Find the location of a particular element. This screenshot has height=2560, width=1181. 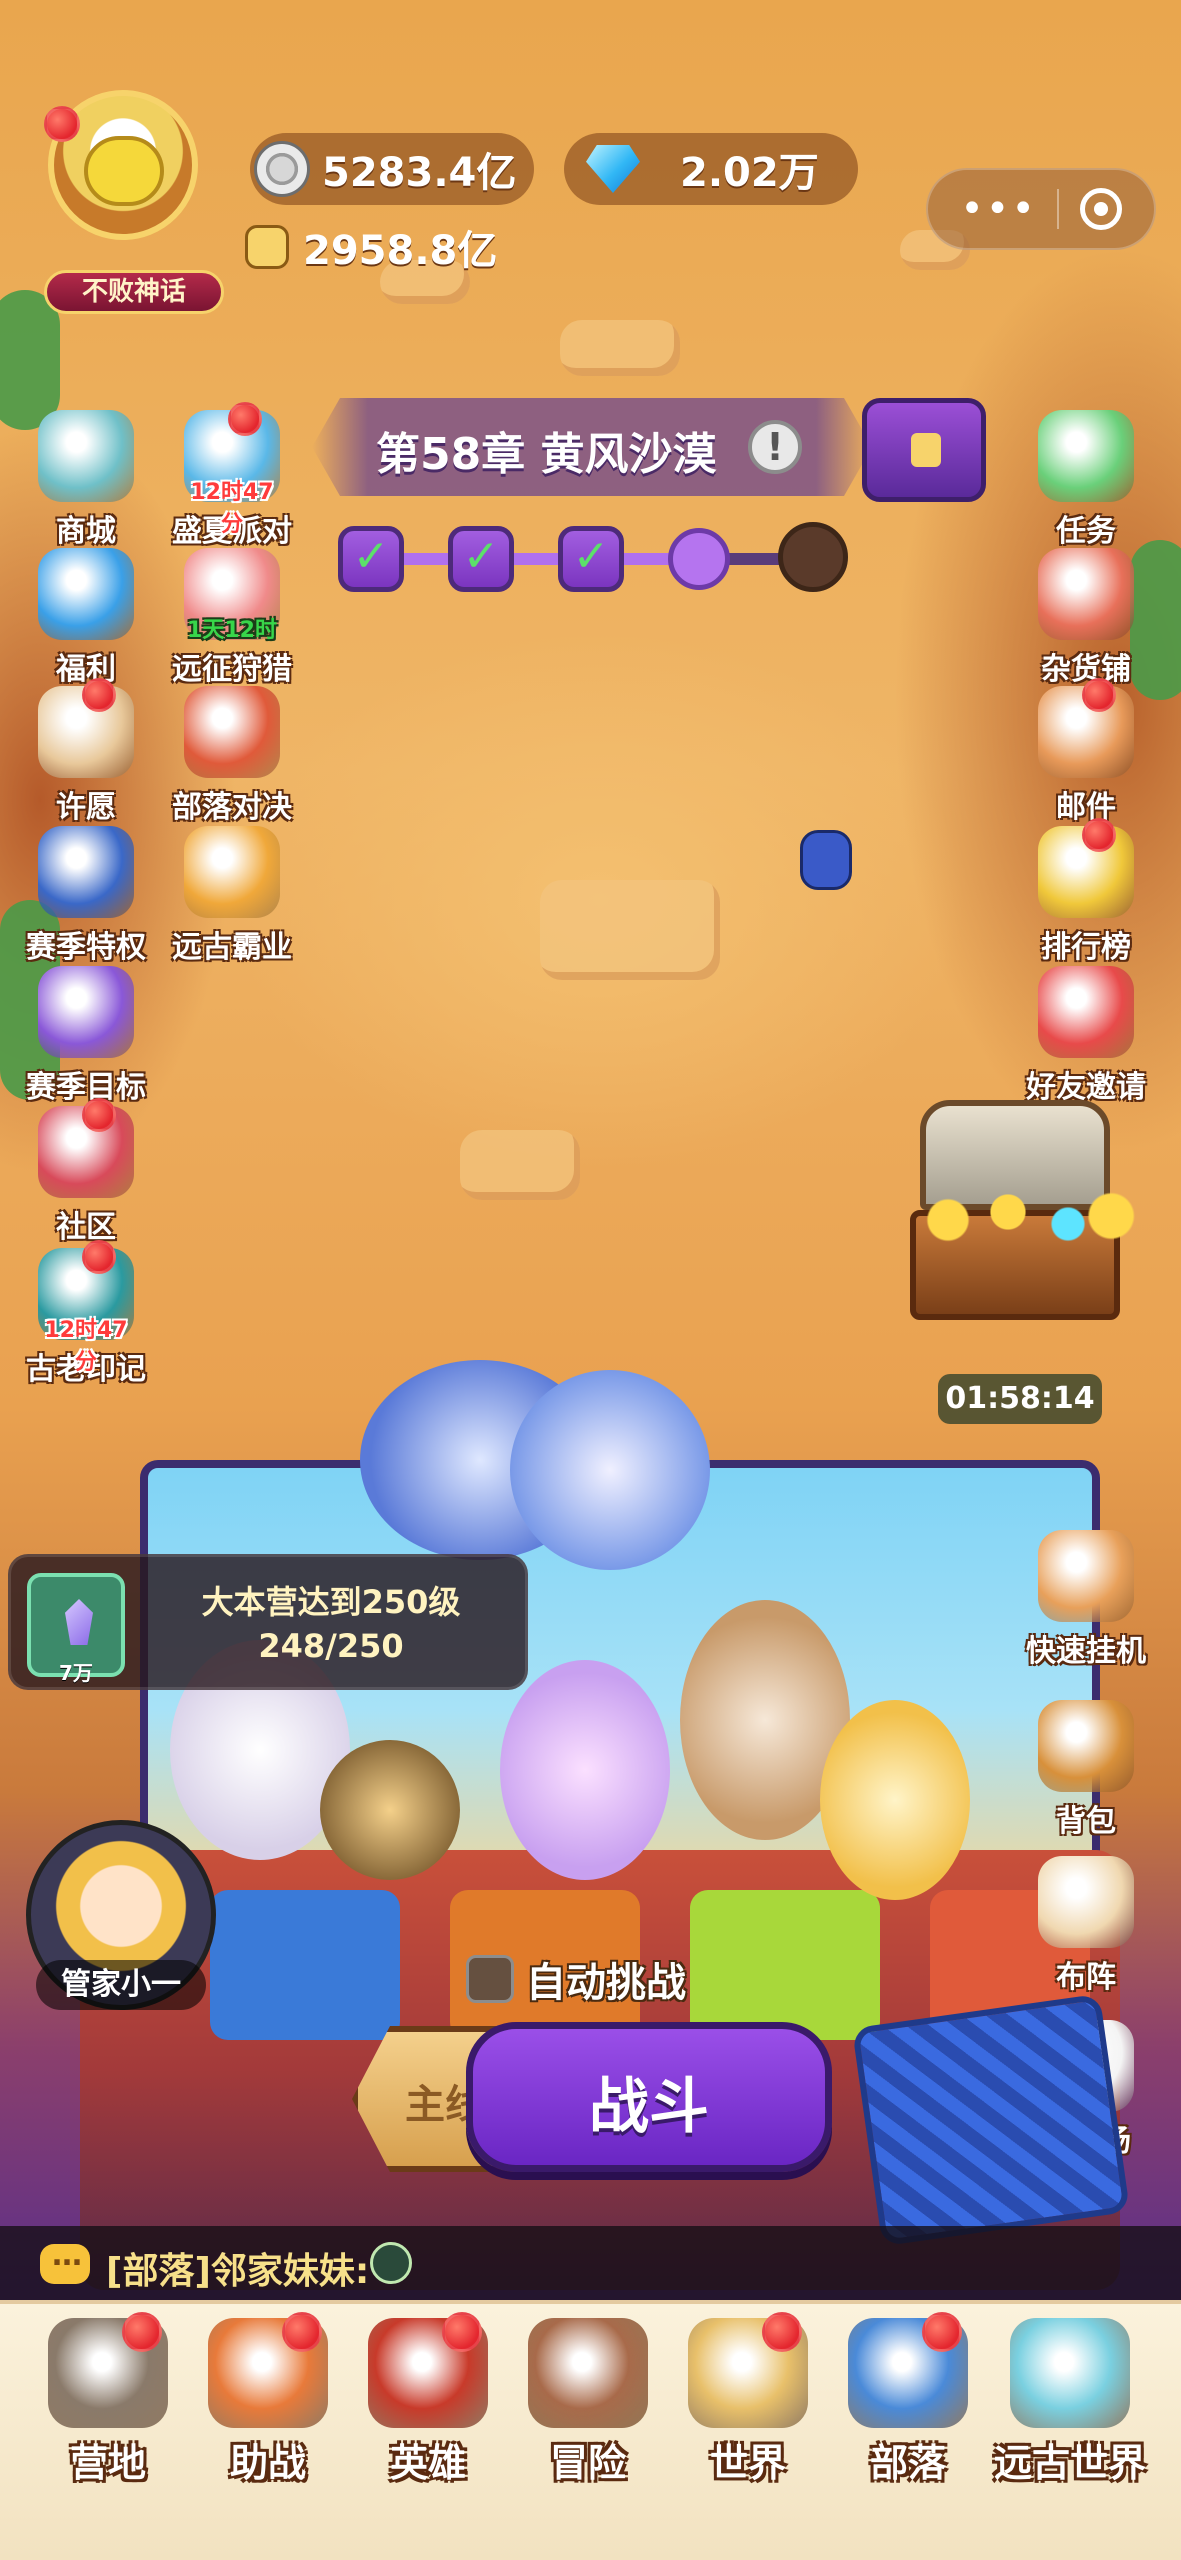

more-menu-icon: ••• is located at coordinates (998, 209).